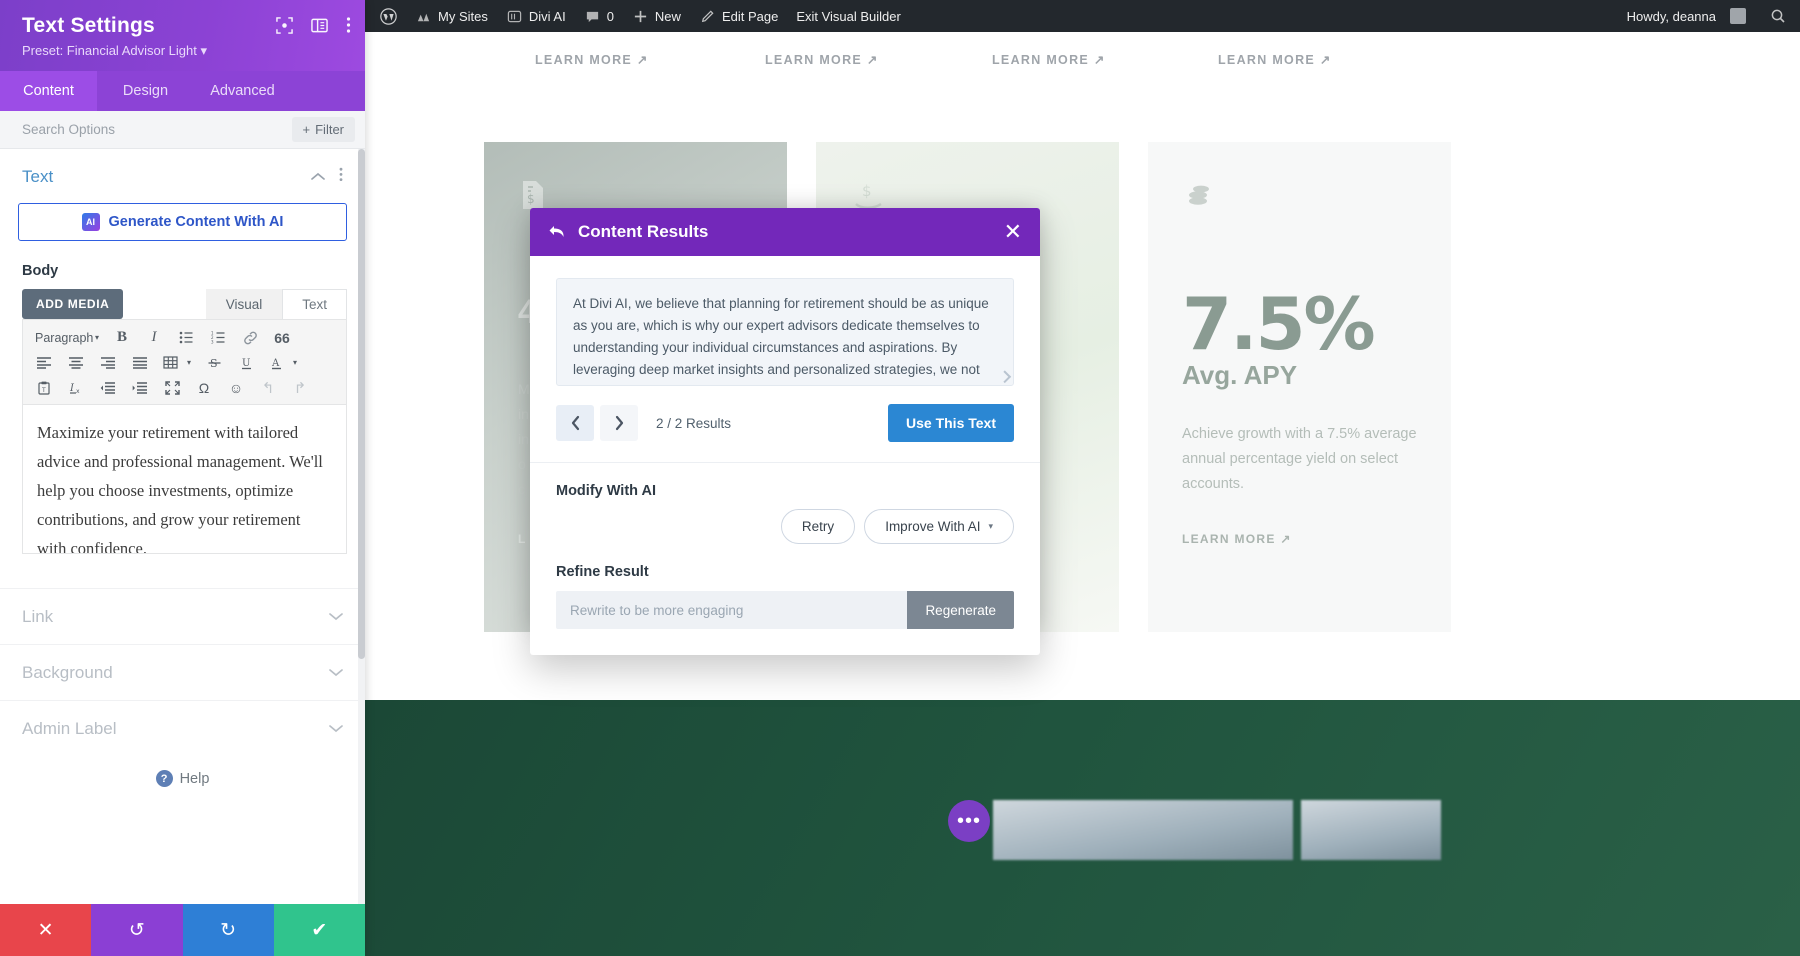 The height and width of the screenshot is (956, 1800). Describe the element at coordinates (522, 539) in the screenshot. I see `card-1-learn-more: L` at that location.